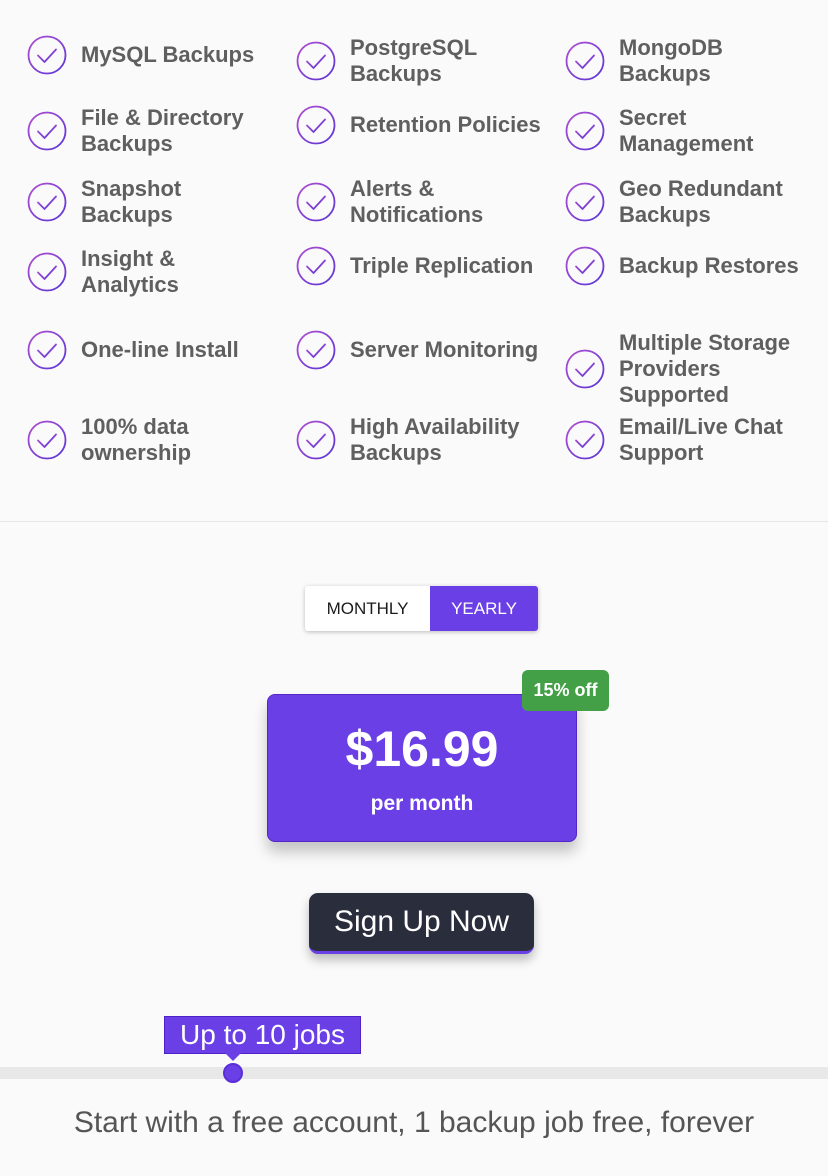 The width and height of the screenshot is (828, 1176). I want to click on feature-label: 100% data ownership, so click(136, 440).